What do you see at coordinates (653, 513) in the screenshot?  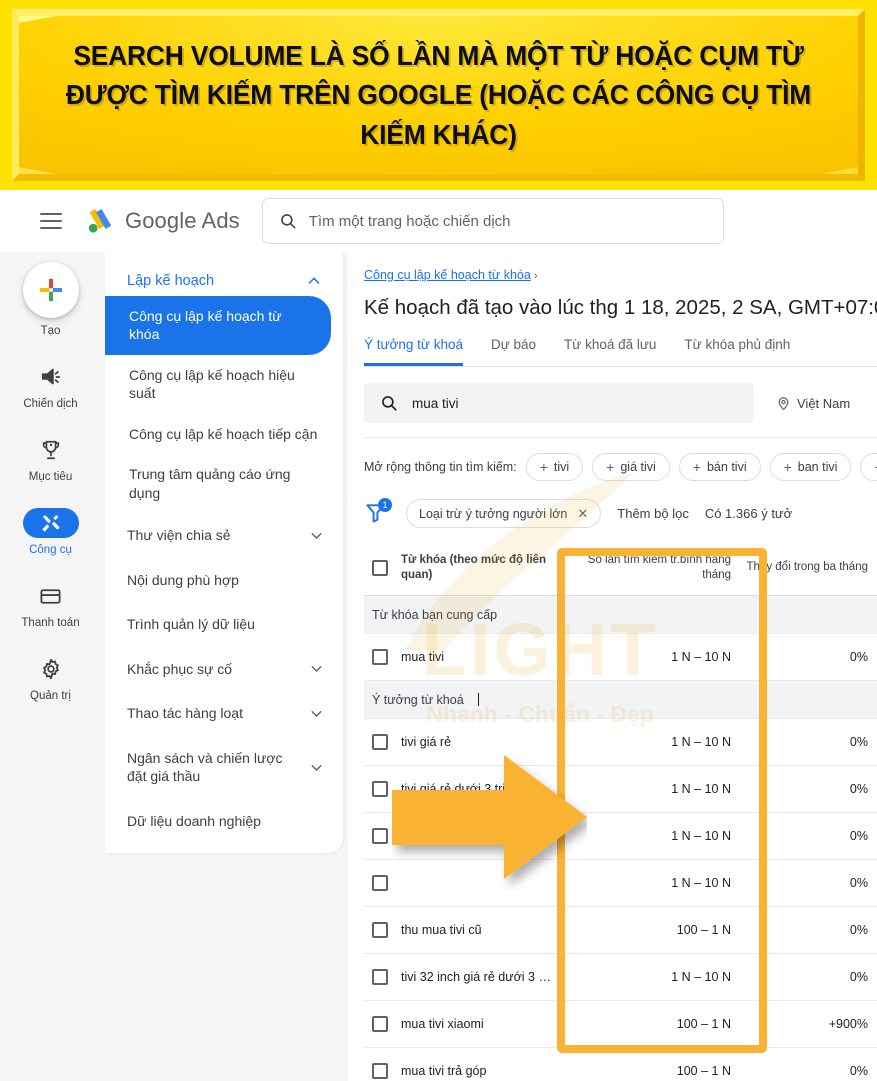 I see `add-filter-button: Thêm bộ lọc` at bounding box center [653, 513].